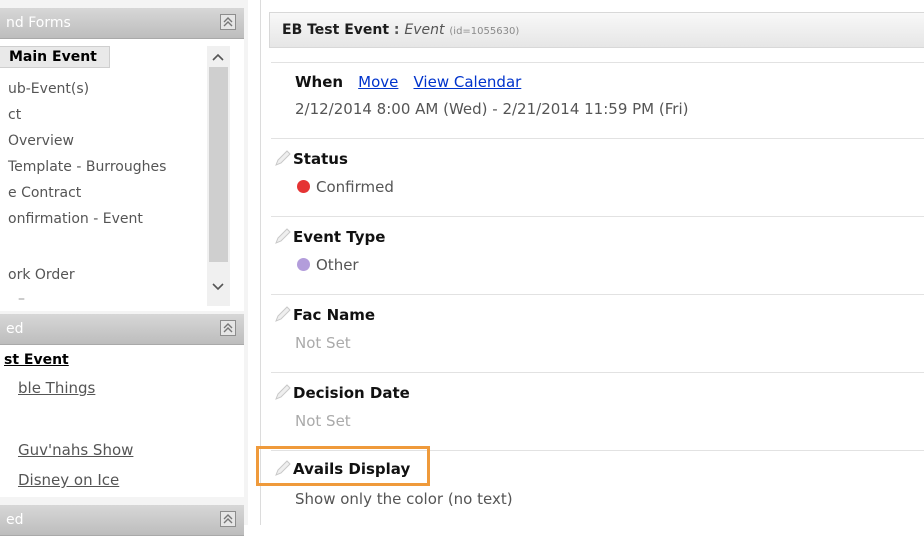 The image size is (924, 536). I want to click on panel-header-related: ed, so click(122, 329).